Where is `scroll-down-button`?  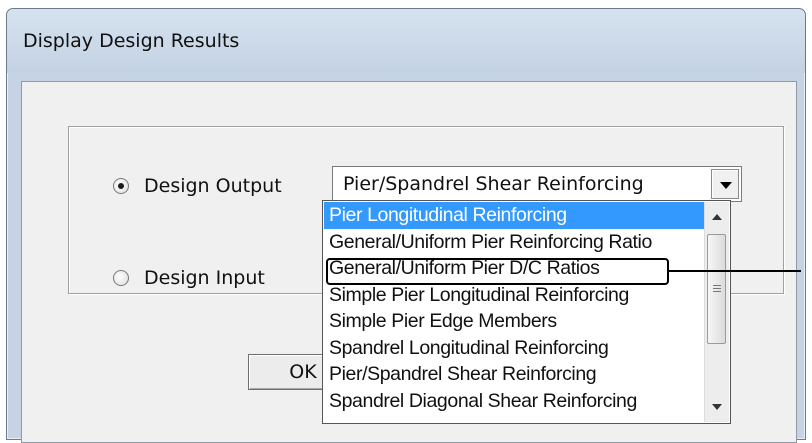 scroll-down-button is located at coordinates (717, 407).